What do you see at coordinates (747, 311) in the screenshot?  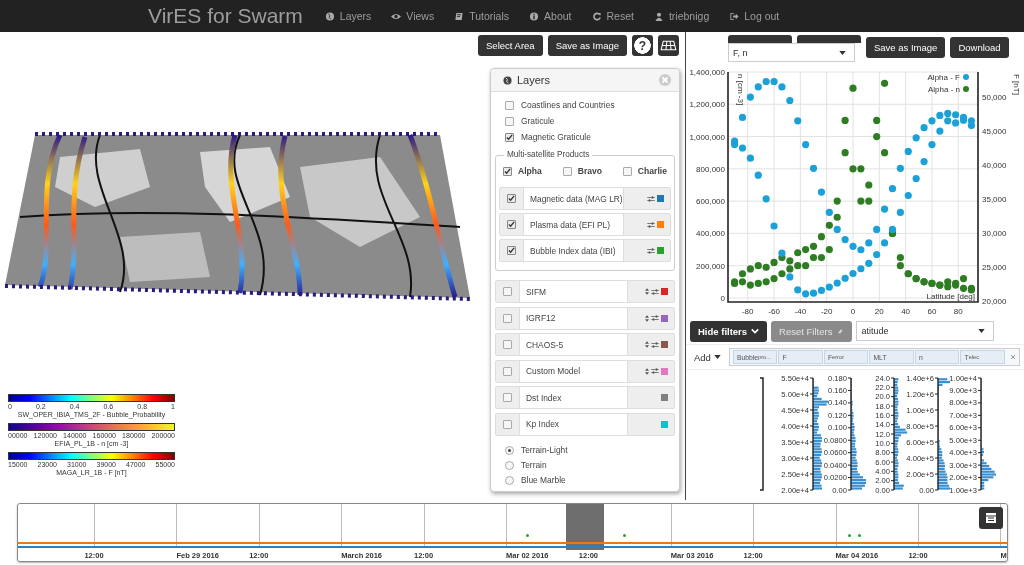 I see `axis-label: -80` at bounding box center [747, 311].